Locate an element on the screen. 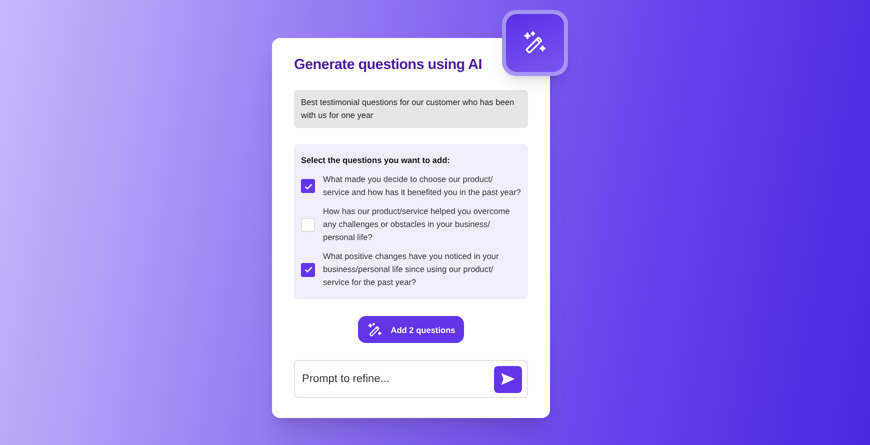 The width and height of the screenshot is (870, 445). send-button is located at coordinates (508, 379).